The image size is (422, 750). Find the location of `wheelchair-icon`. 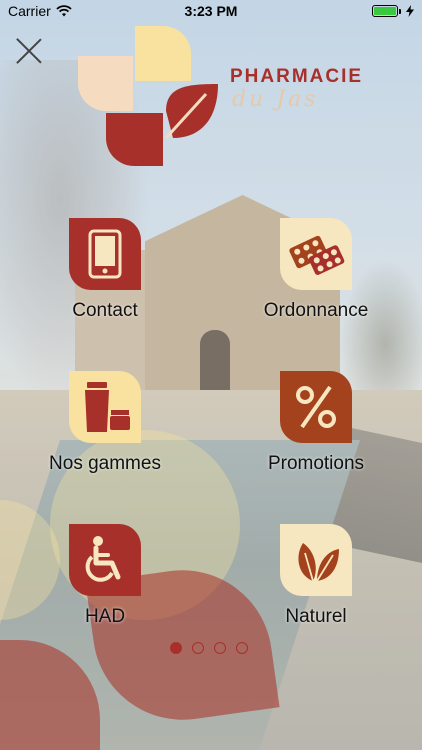

wheelchair-icon is located at coordinates (105, 560).